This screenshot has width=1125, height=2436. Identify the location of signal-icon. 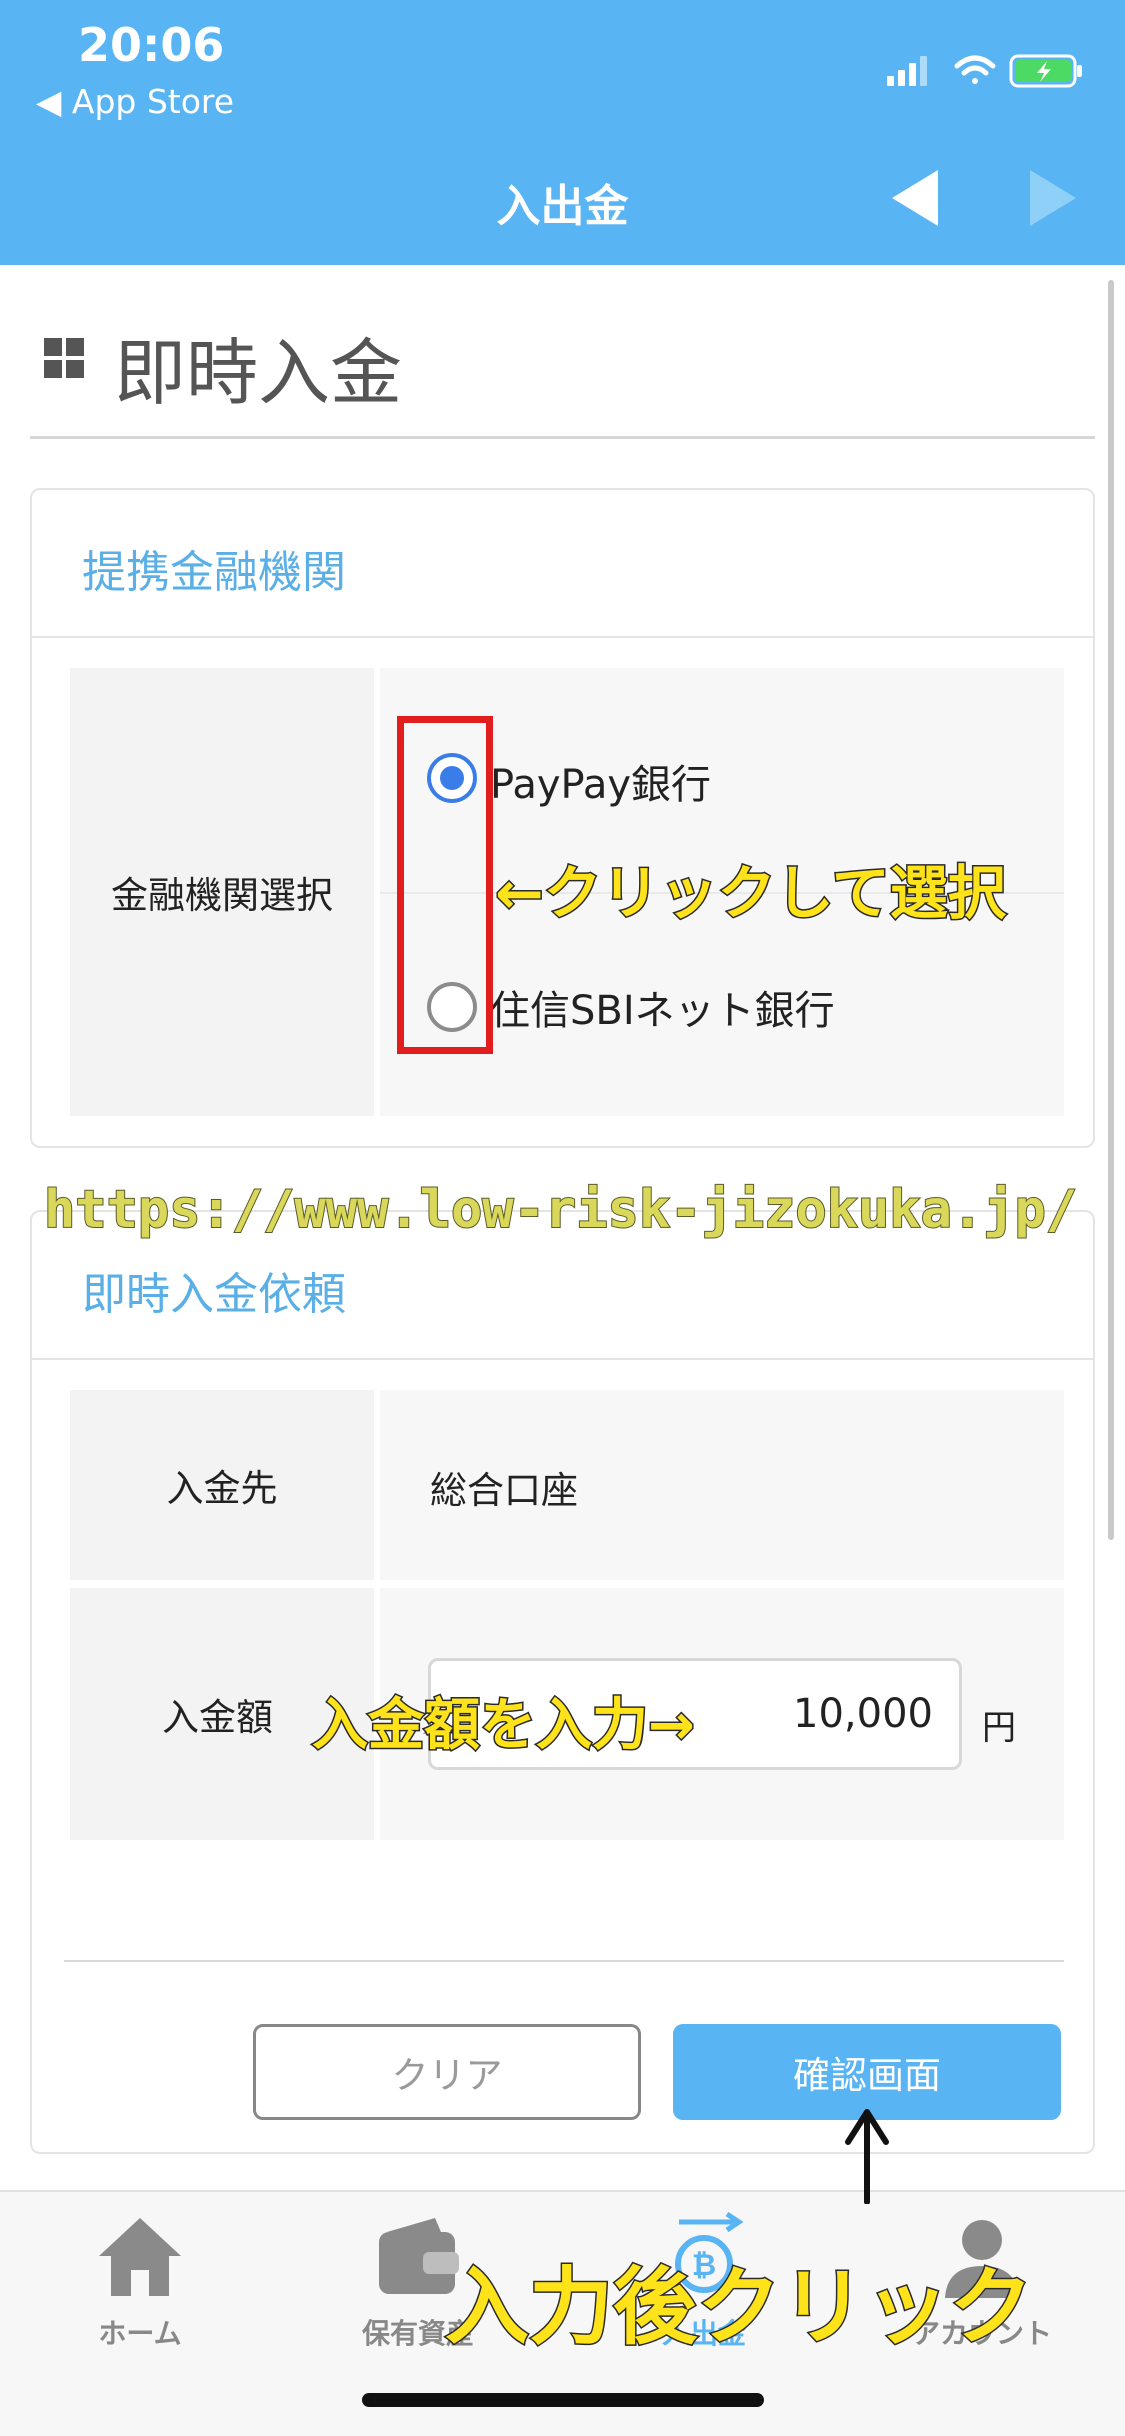
(907, 71).